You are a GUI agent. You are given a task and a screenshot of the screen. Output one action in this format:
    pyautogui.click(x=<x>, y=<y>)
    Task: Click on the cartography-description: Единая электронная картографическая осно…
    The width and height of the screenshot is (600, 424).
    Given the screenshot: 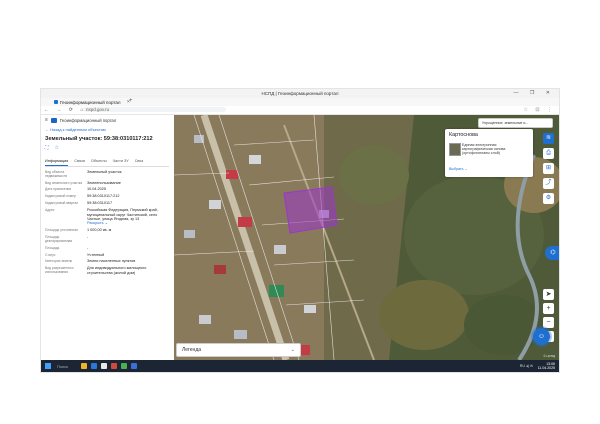 What is the action you would take?
    pyautogui.click(x=484, y=149)
    